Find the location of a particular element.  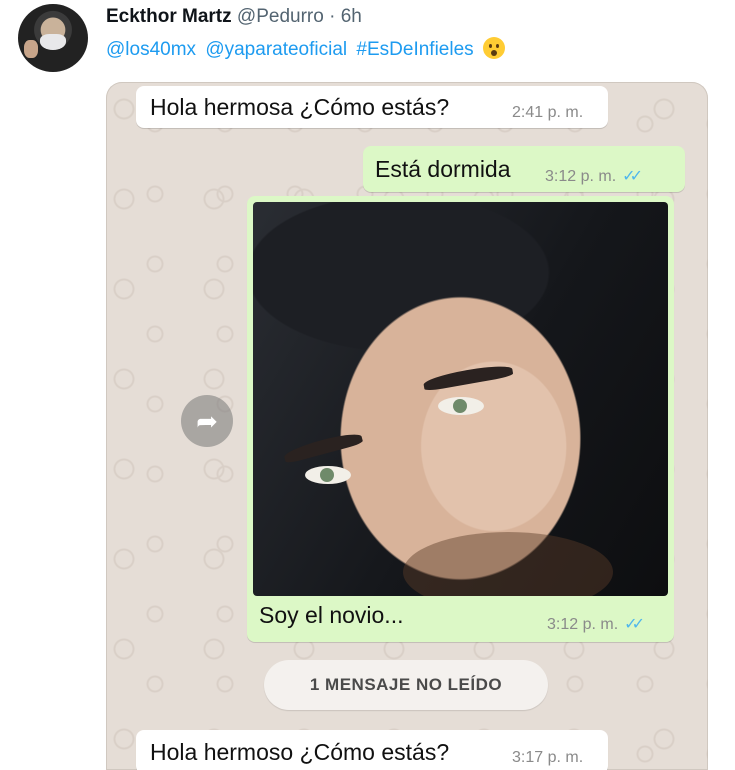

message-text: Hola hermoso ¿Cómo estás? is located at coordinates (300, 752).